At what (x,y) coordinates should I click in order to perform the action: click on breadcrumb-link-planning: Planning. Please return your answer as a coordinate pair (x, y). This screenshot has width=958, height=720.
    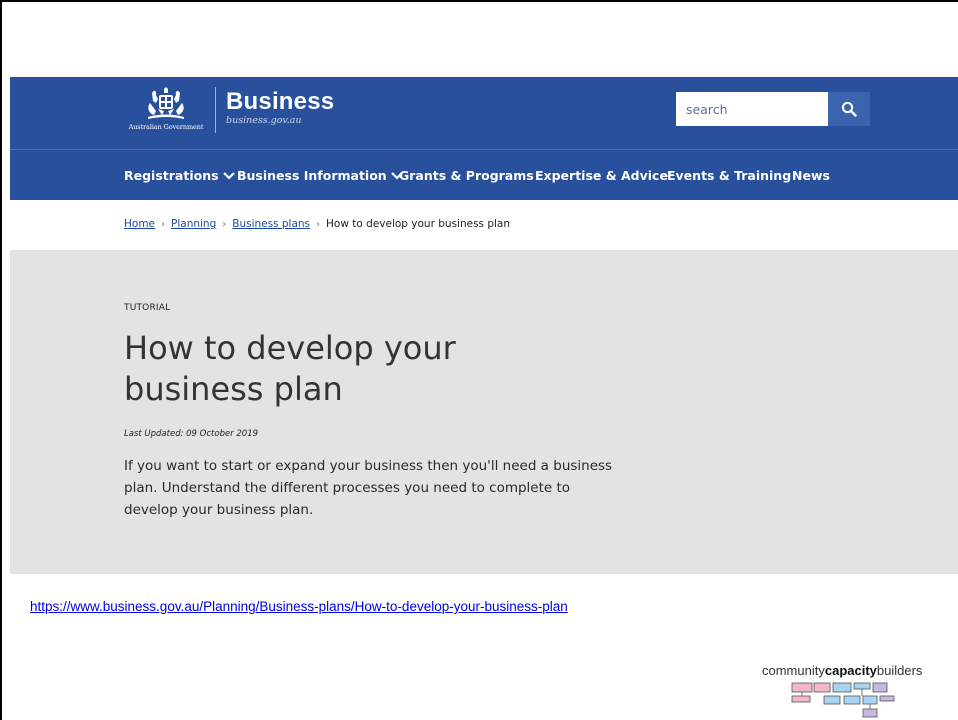
    Looking at the image, I should click on (193, 224).